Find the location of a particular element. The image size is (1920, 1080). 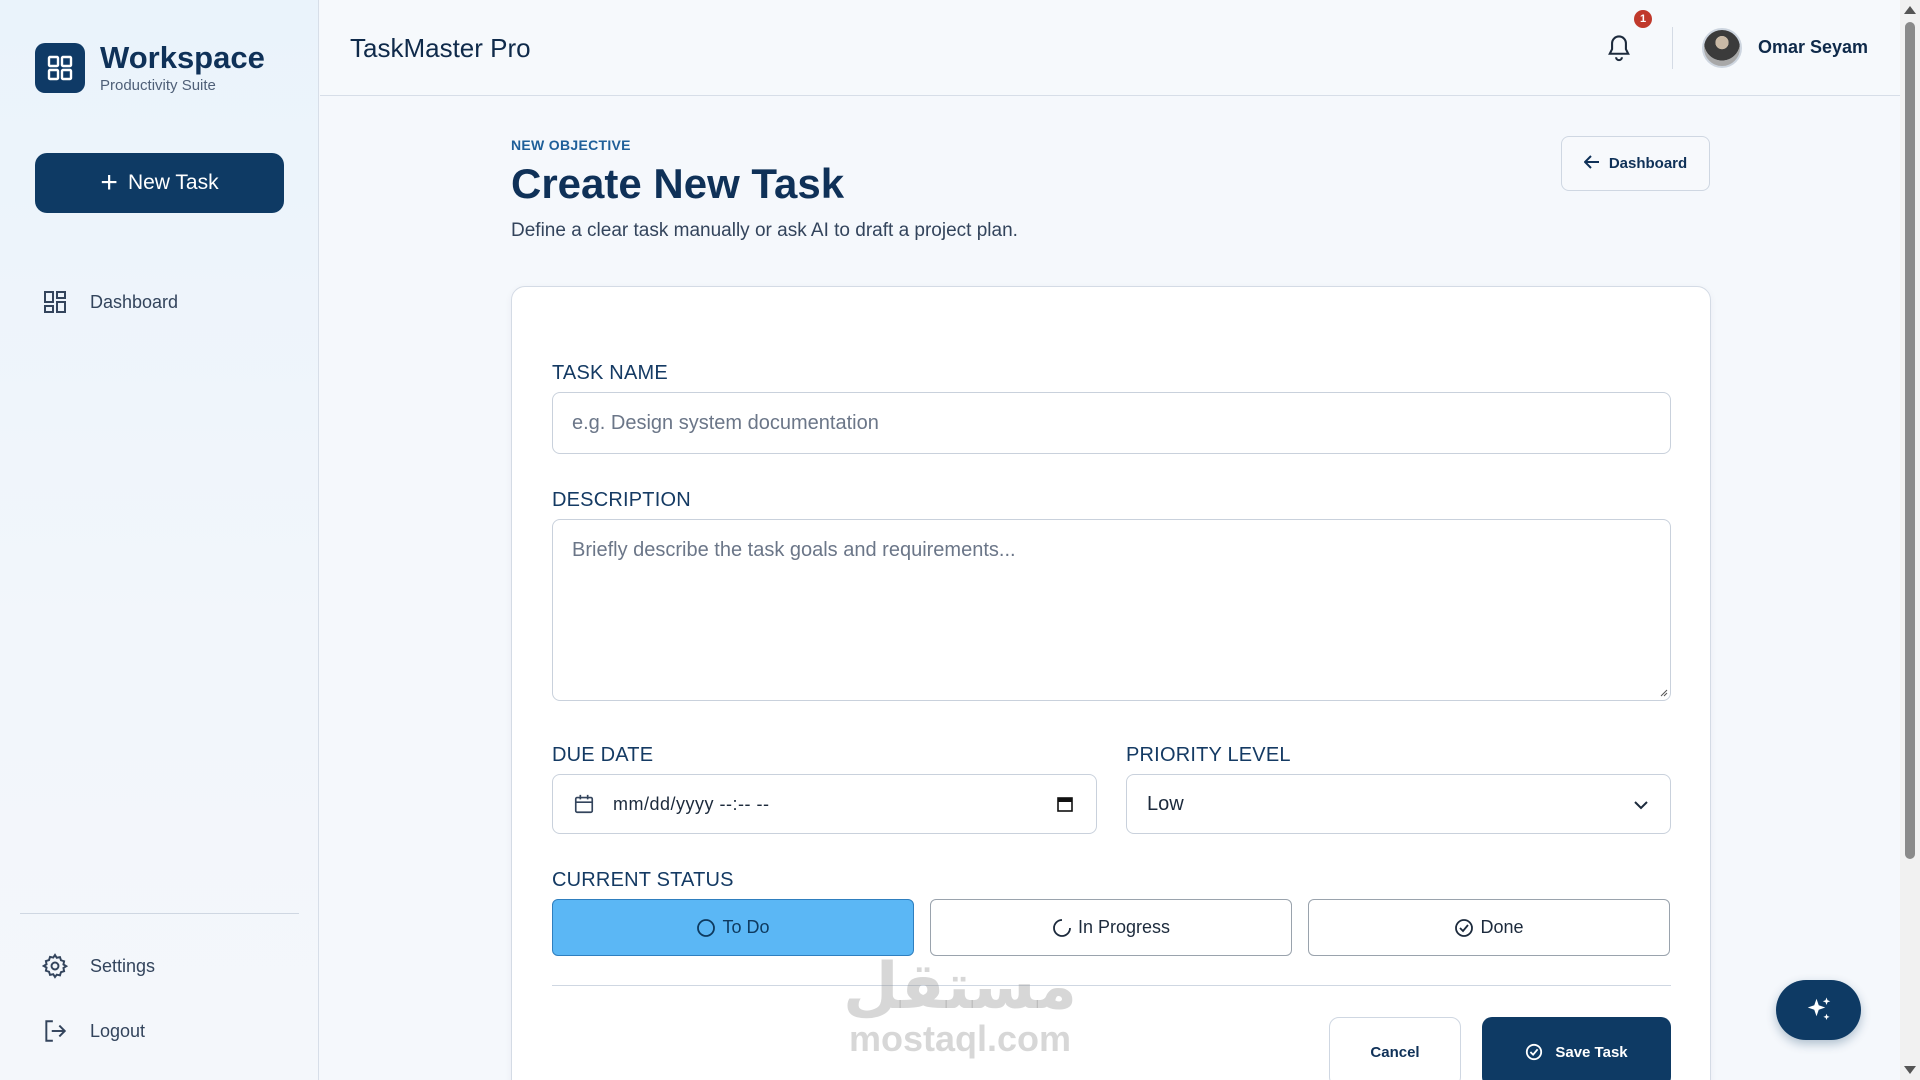

due-date-value: mm/dd/yyyy --:-- -- is located at coordinates (691, 803).